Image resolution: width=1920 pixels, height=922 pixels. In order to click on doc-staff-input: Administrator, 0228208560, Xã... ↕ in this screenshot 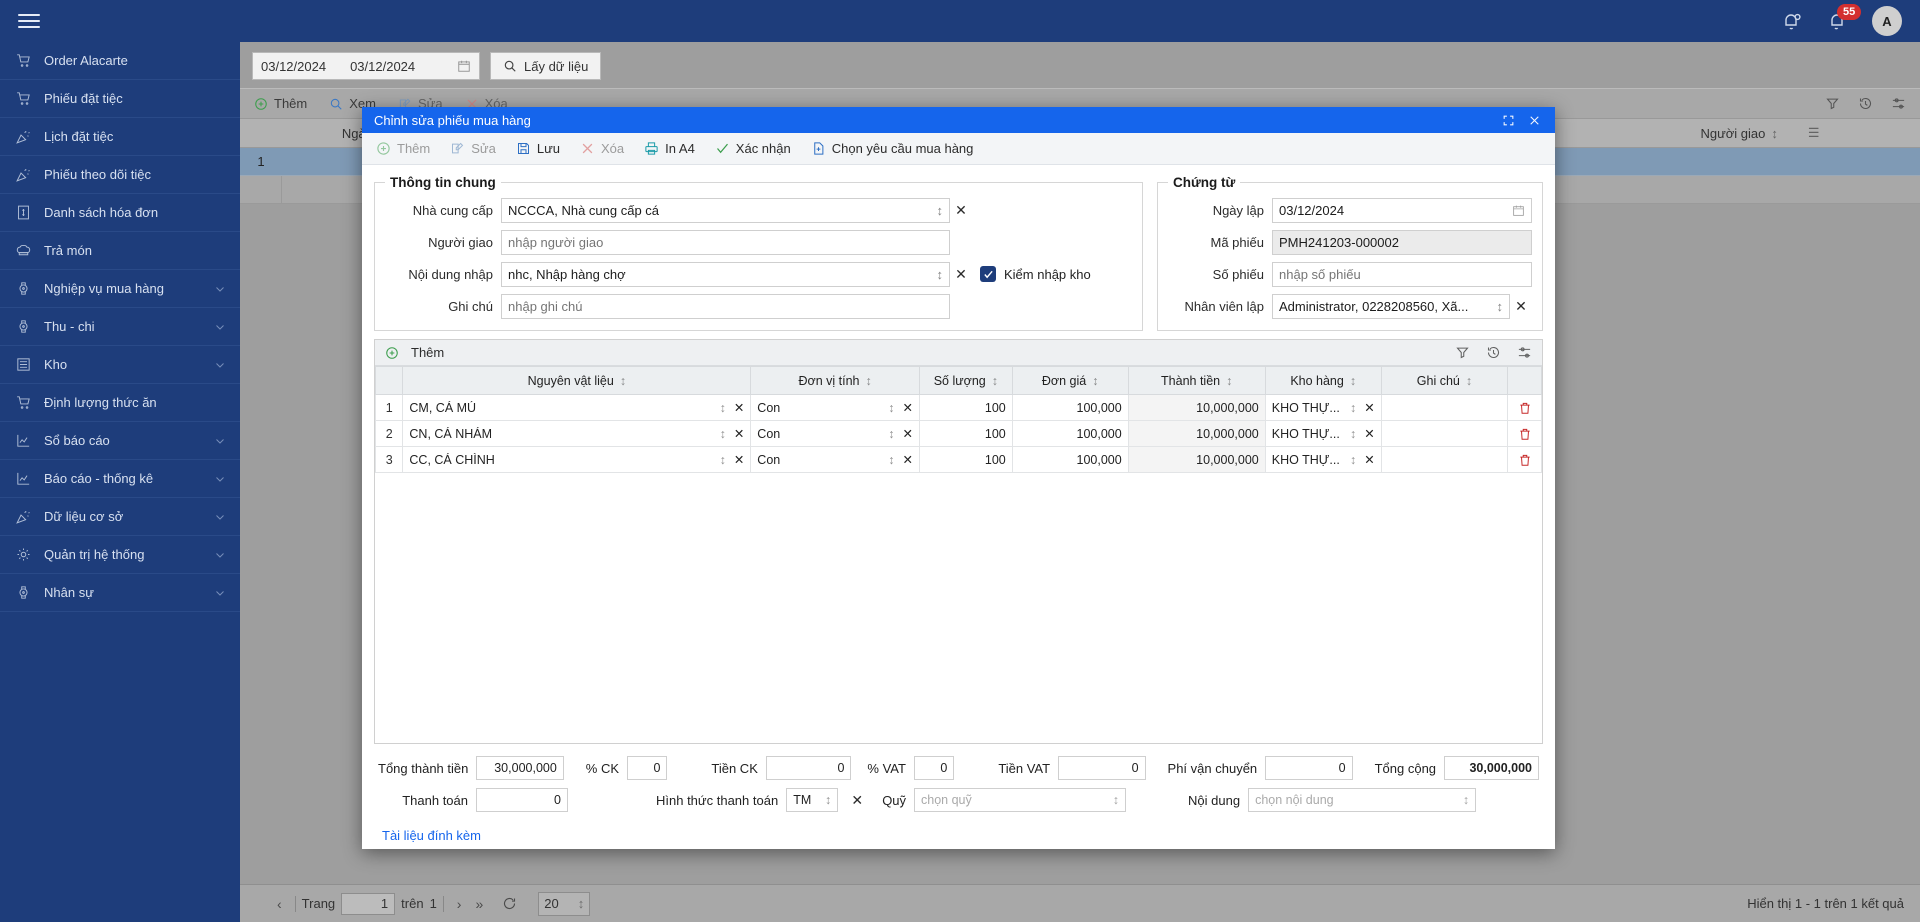, I will do `click(1391, 306)`.